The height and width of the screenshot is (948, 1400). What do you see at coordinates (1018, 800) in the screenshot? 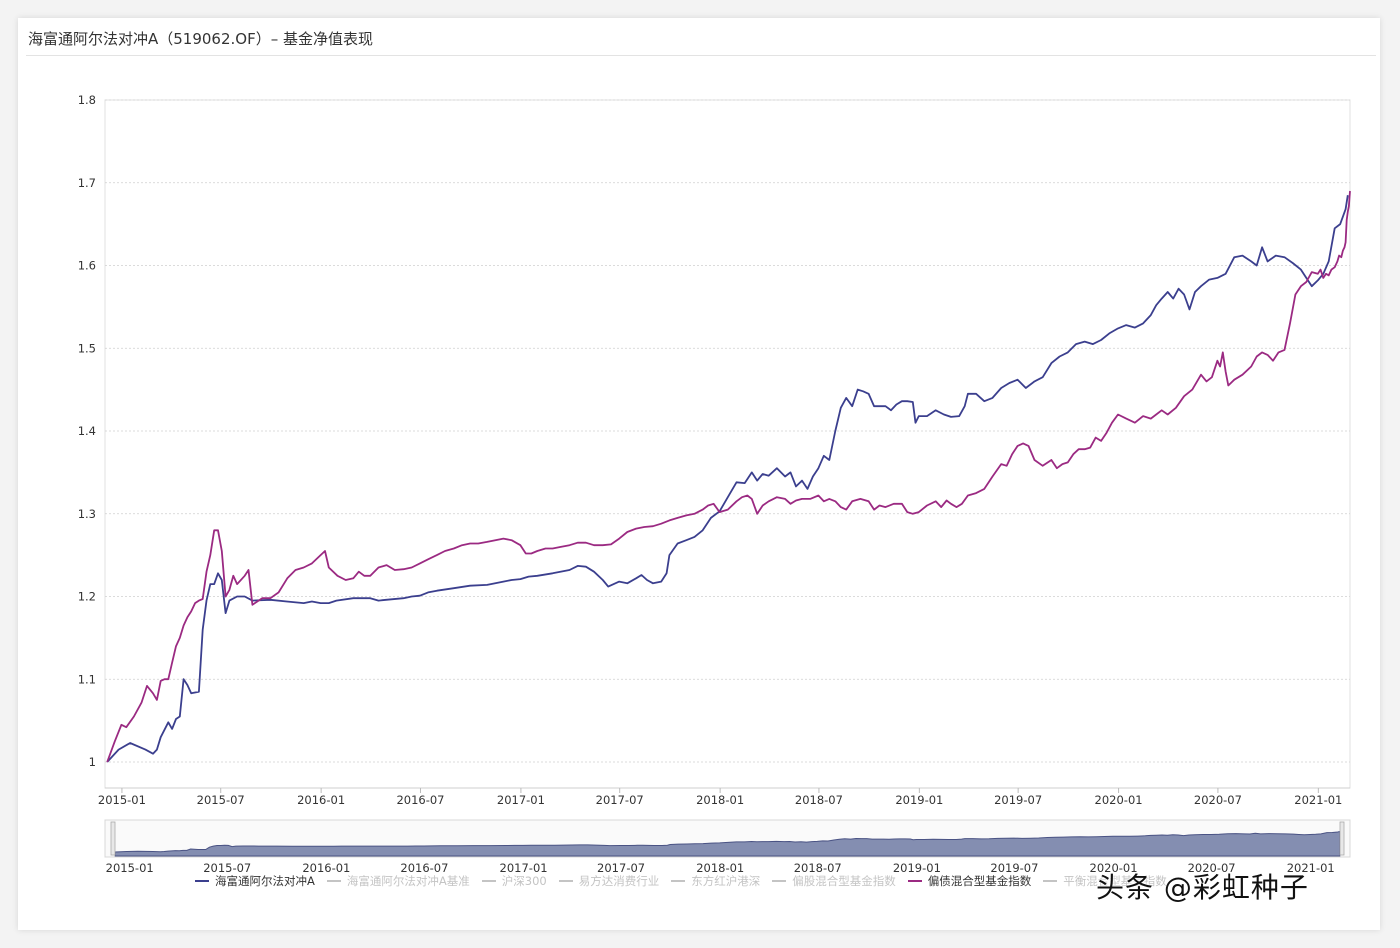
I see `x-tick-label: 2019-07` at bounding box center [1018, 800].